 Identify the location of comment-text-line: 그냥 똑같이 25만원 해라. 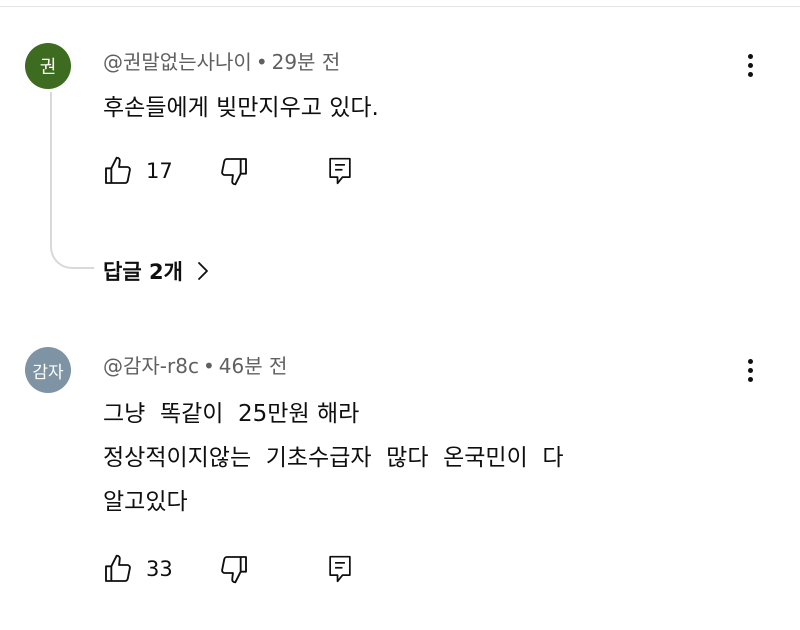
(231, 414).